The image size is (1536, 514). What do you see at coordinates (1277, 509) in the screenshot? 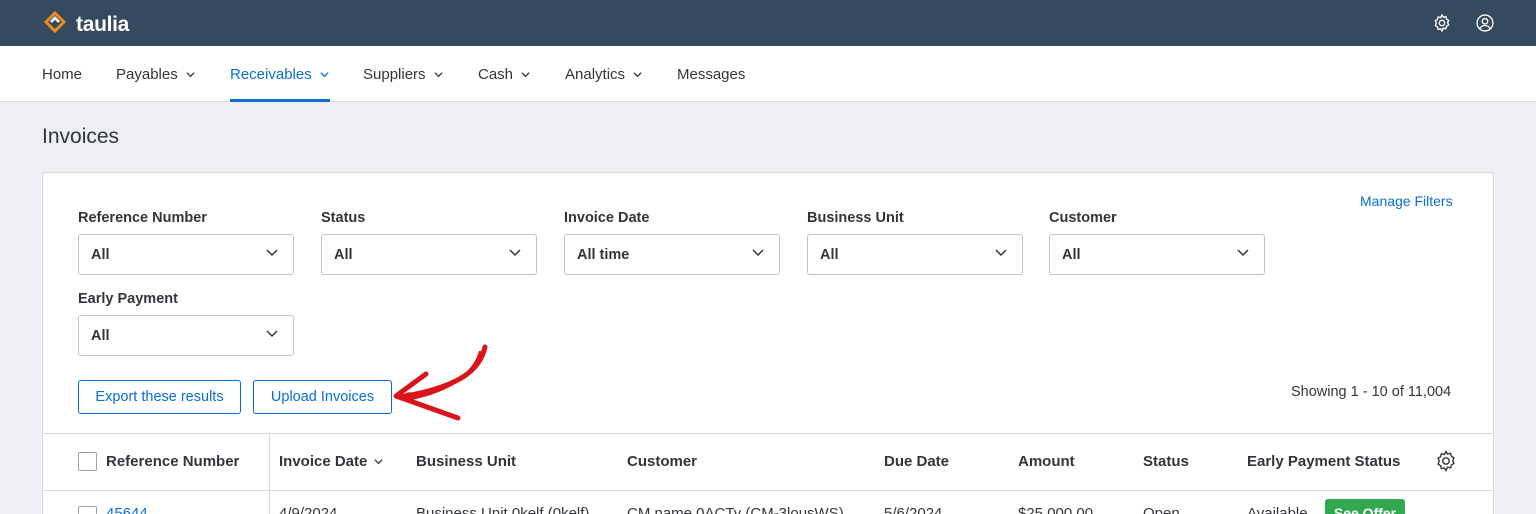
I see `row-early-payment-status: Available` at bounding box center [1277, 509].